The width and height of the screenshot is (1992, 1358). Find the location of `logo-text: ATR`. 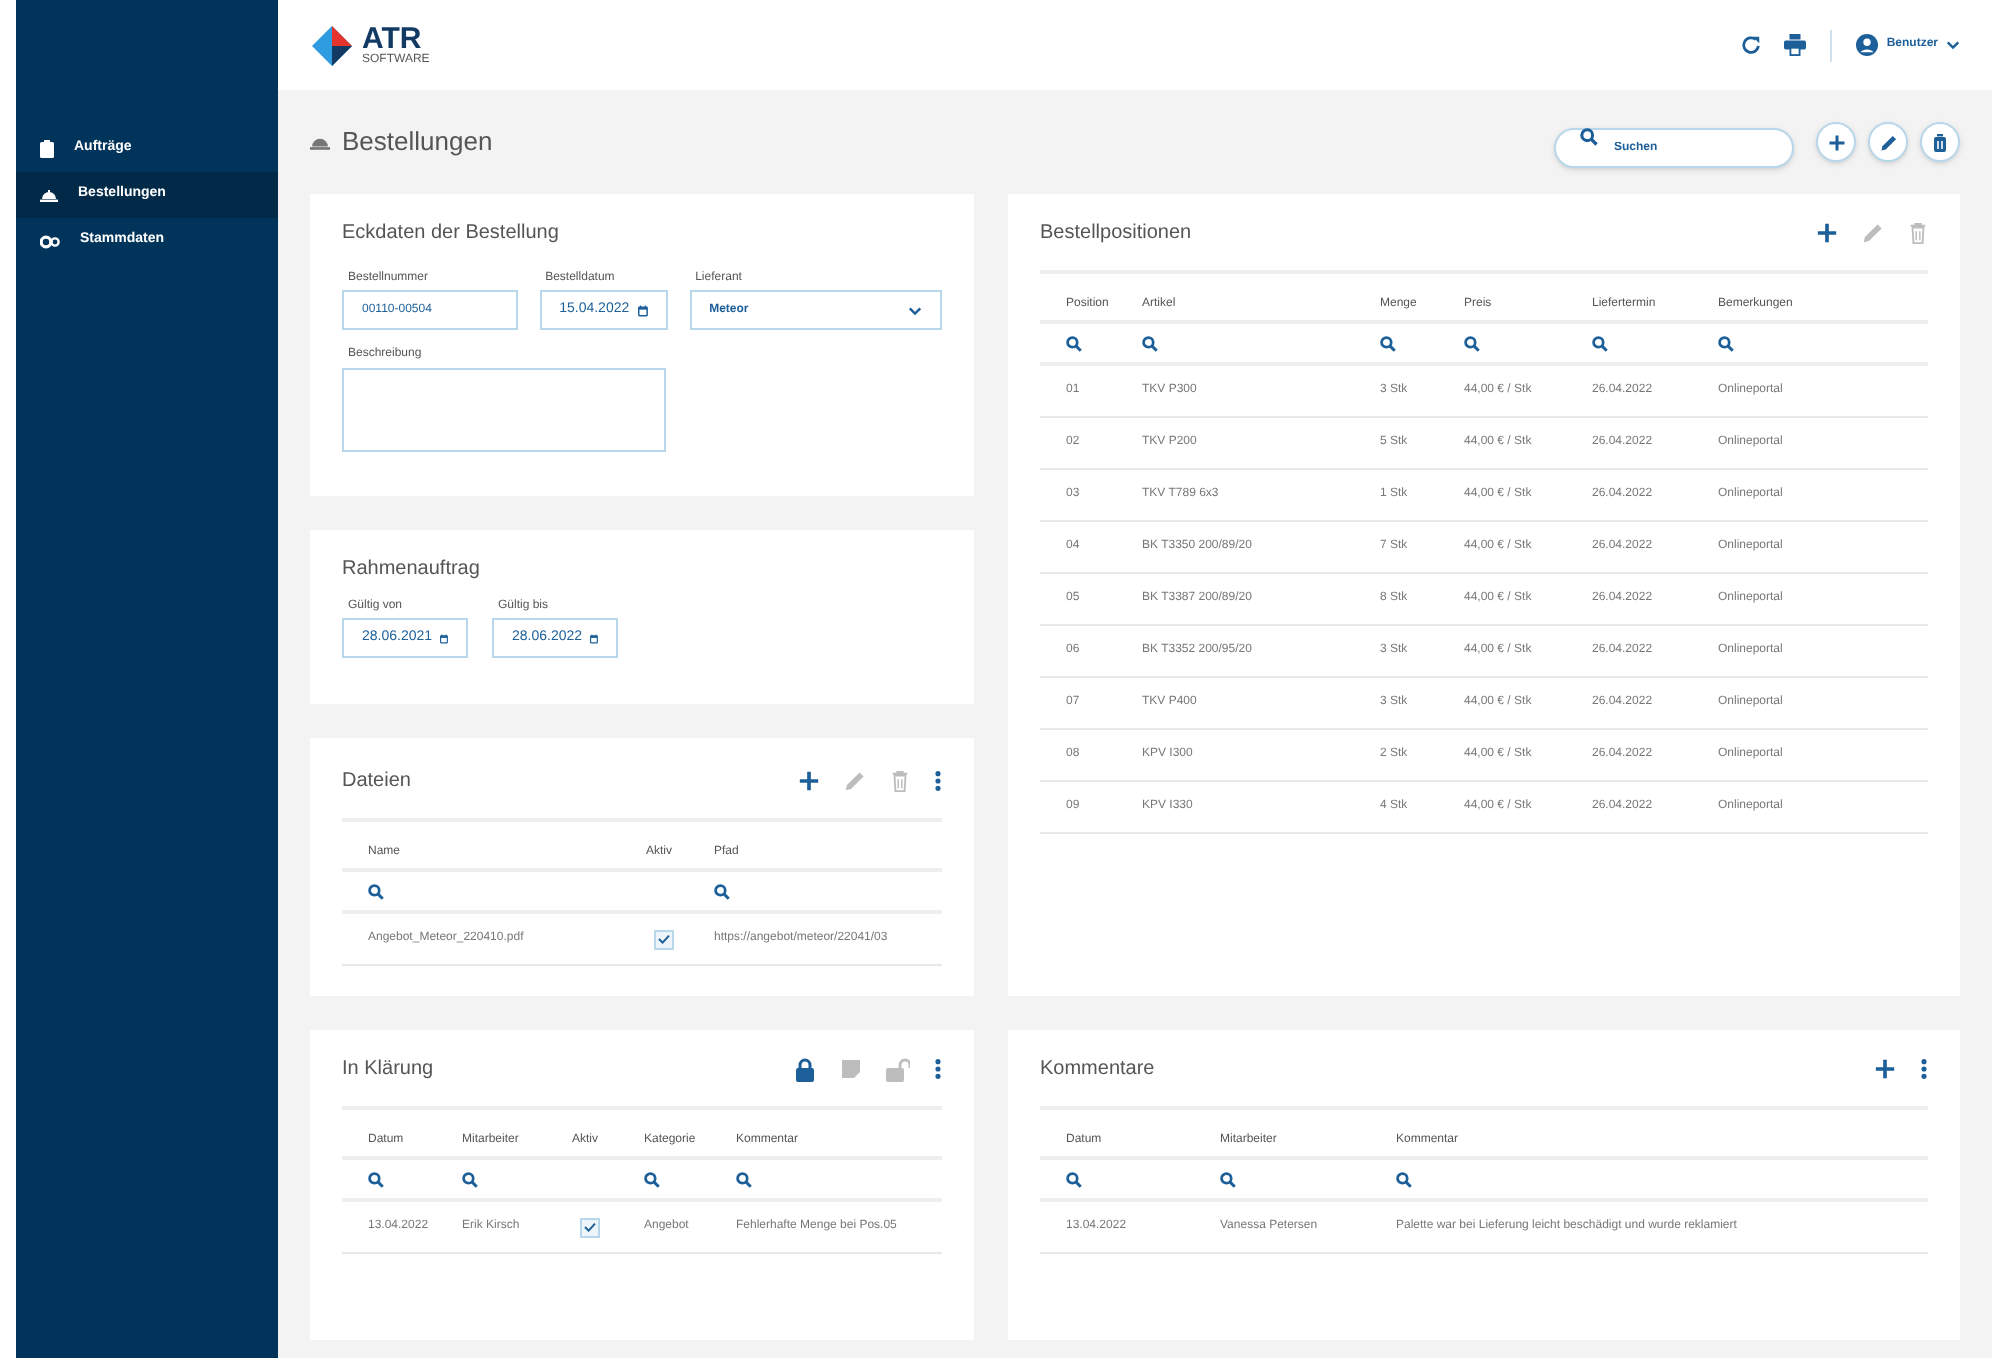

logo-text: ATR is located at coordinates (392, 39).